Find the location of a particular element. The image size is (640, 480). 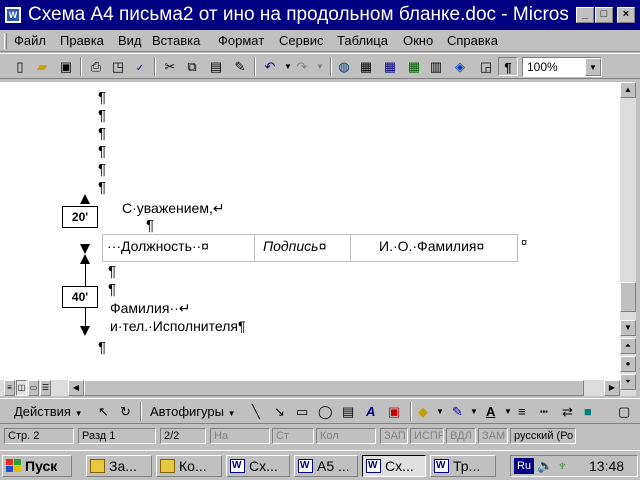

free-rotate-icon: ↻ is located at coordinates (125, 411).